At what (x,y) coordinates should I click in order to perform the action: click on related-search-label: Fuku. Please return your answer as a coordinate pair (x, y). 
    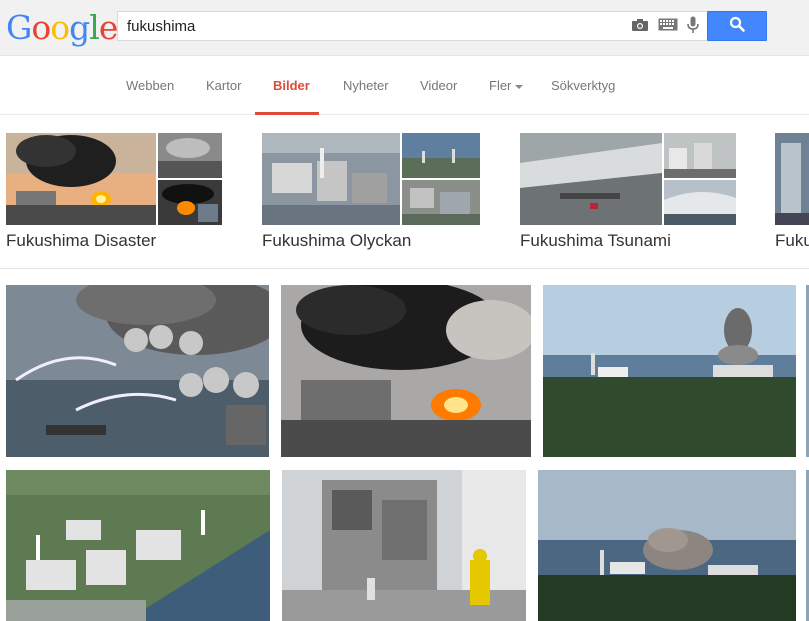
    Looking at the image, I should click on (792, 240).